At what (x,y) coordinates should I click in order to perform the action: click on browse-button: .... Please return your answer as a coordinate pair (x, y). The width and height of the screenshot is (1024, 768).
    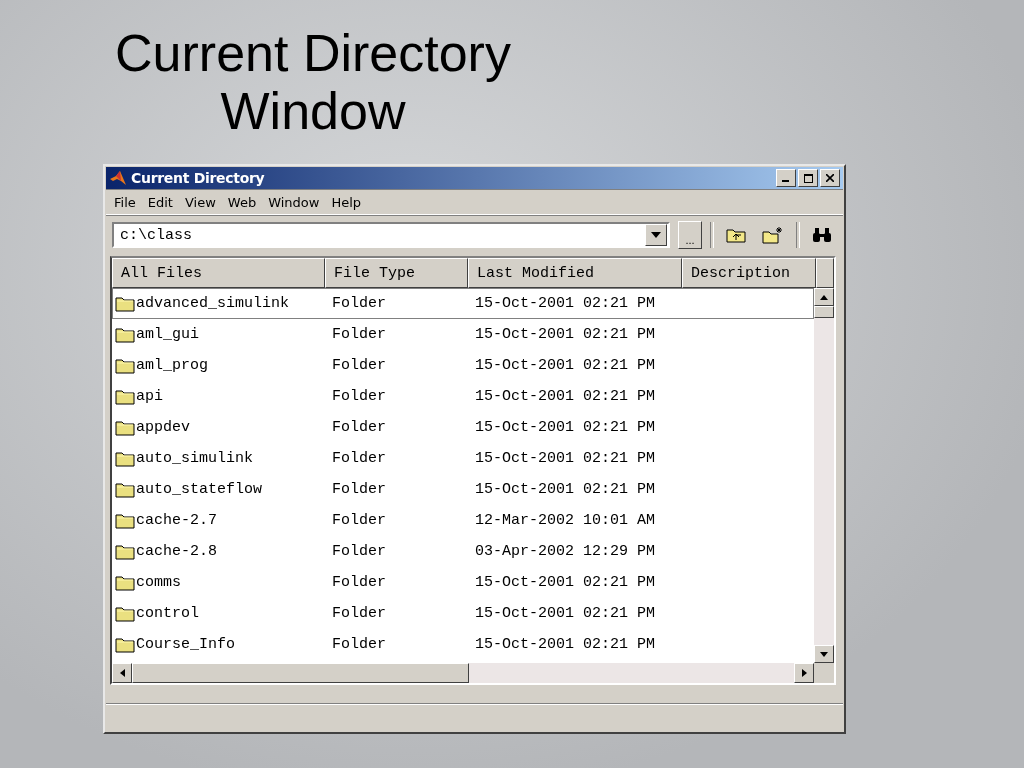
    Looking at the image, I should click on (690, 235).